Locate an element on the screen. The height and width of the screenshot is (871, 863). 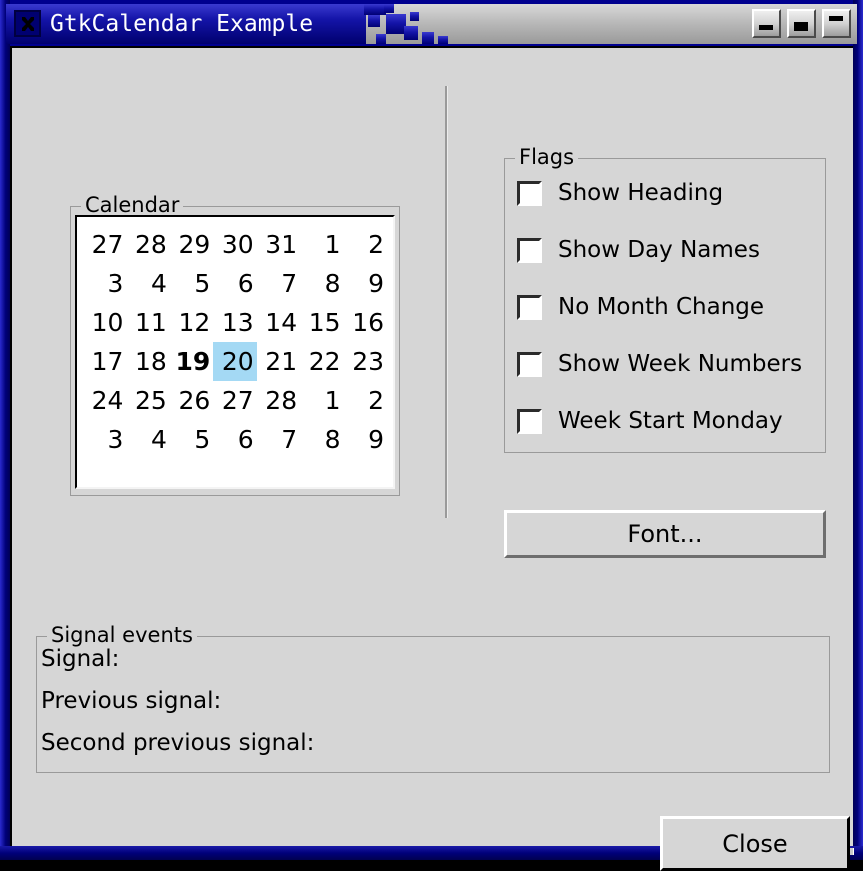
signal-event-row: Second previous signal: is located at coordinates (178, 743).